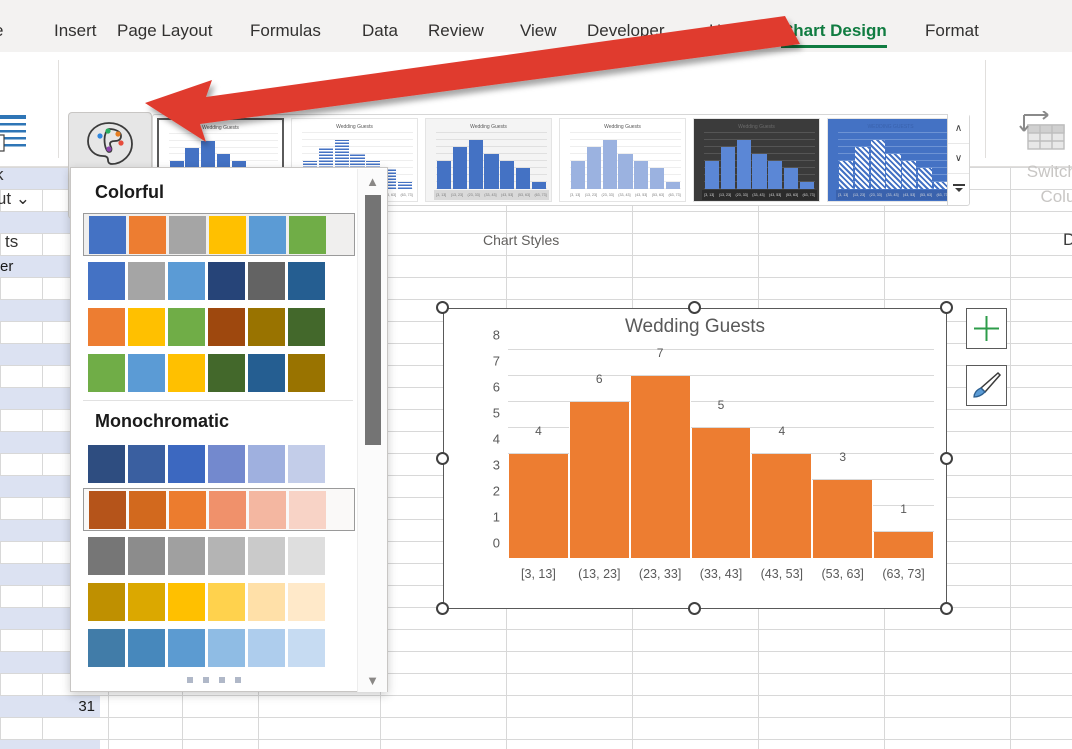  What do you see at coordinates (62, 706) in the screenshot?
I see `worksheet-cell: 31` at bounding box center [62, 706].